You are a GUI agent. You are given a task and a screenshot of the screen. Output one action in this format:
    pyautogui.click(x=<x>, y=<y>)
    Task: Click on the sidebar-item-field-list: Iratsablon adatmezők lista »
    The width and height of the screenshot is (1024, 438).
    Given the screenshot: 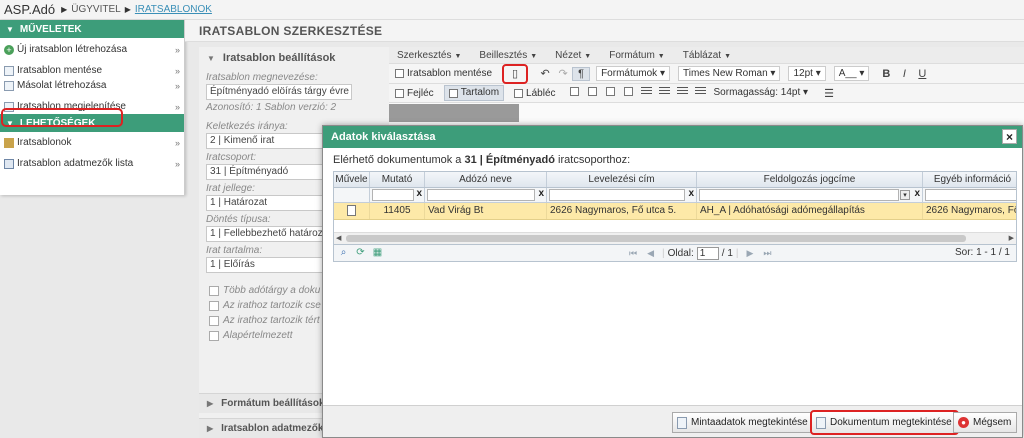 What is the action you would take?
    pyautogui.click(x=92, y=163)
    